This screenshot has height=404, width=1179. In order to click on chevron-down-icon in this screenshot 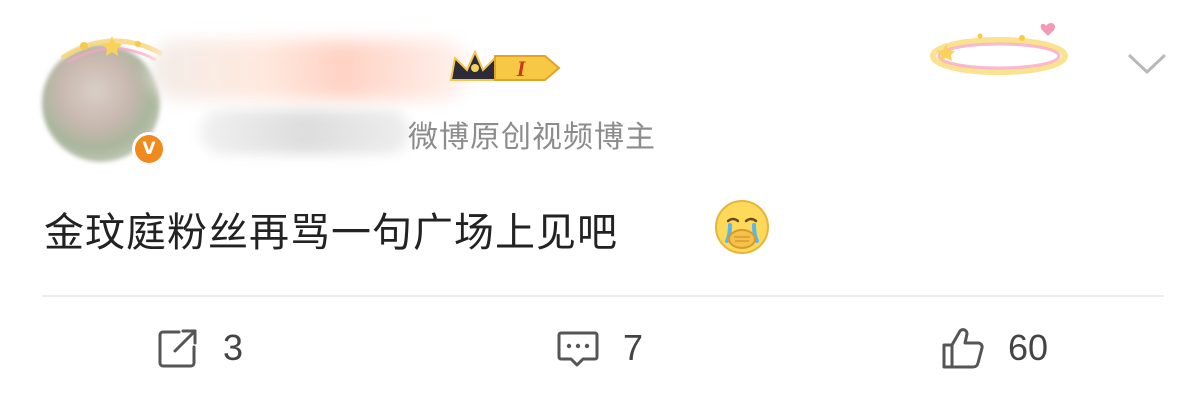, I will do `click(1147, 63)`.